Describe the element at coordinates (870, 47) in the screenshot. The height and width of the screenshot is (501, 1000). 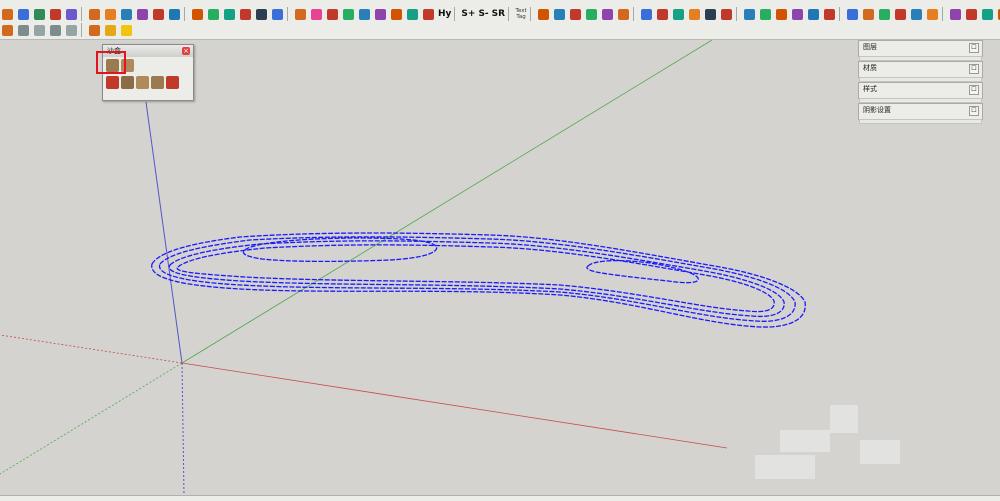
I see `tray-panel-label: 图层` at that location.